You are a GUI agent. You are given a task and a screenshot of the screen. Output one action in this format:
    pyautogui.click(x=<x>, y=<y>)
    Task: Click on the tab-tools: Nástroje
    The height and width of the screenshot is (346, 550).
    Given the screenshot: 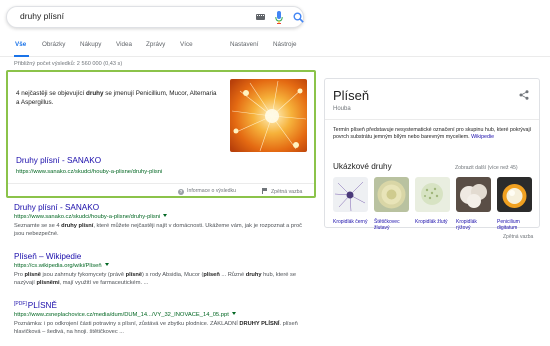 What is the action you would take?
    pyautogui.click(x=284, y=44)
    